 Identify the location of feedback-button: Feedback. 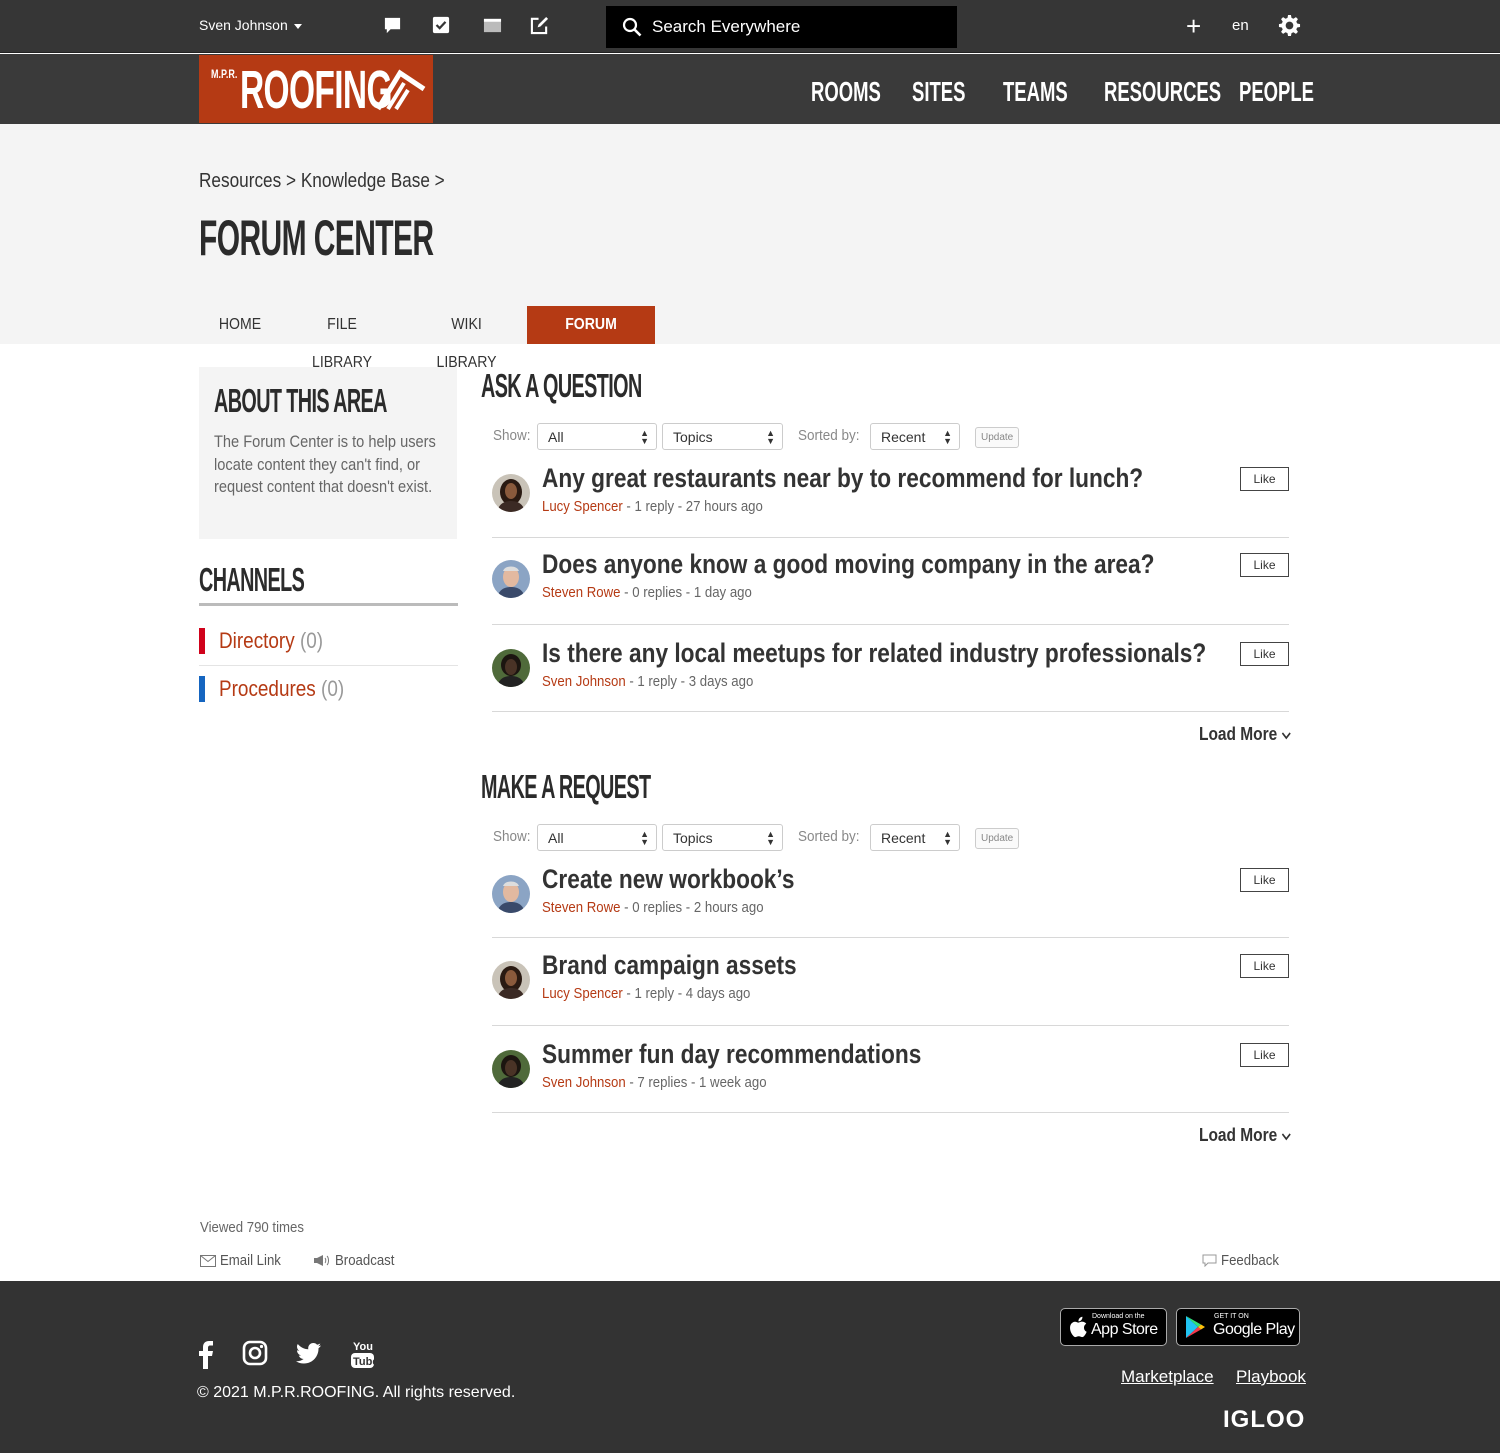
(1244, 1260).